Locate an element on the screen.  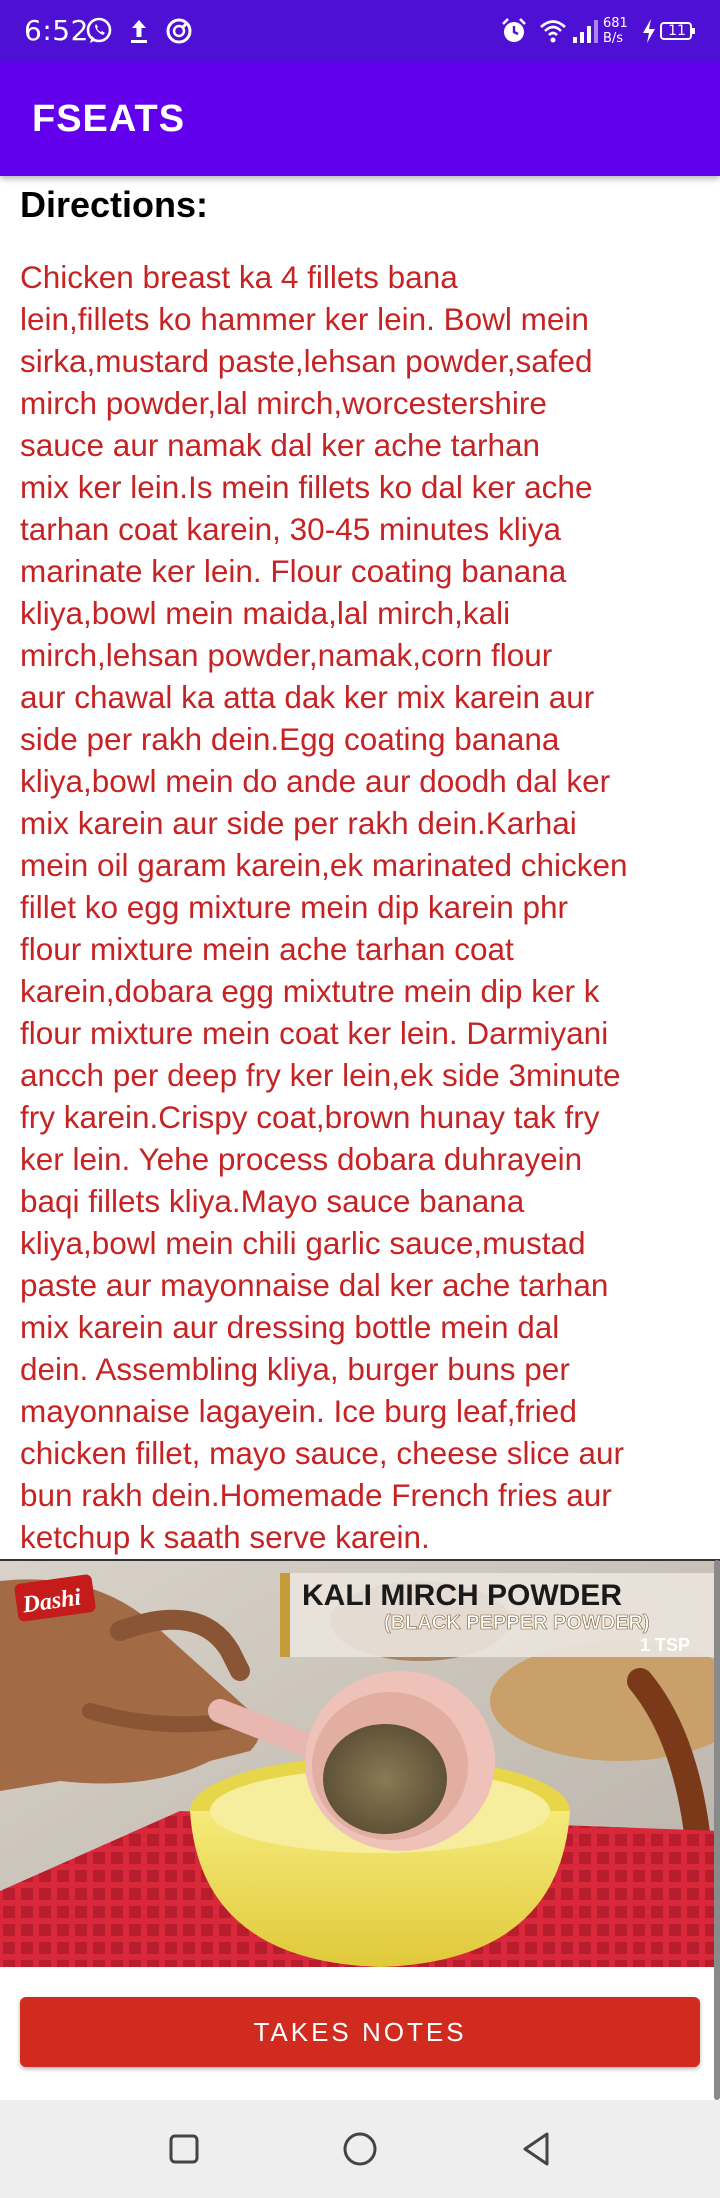
whatsapp-icon is located at coordinates (99, 30).